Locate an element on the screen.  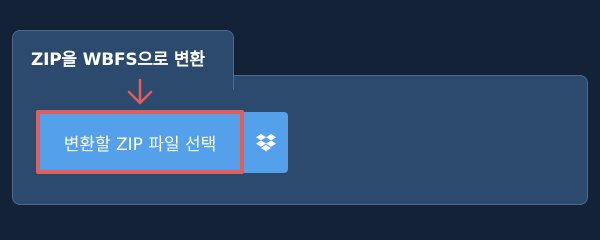
choose-zip-file-label: 변환할 ZIP 파일 선택 is located at coordinates (140, 144).